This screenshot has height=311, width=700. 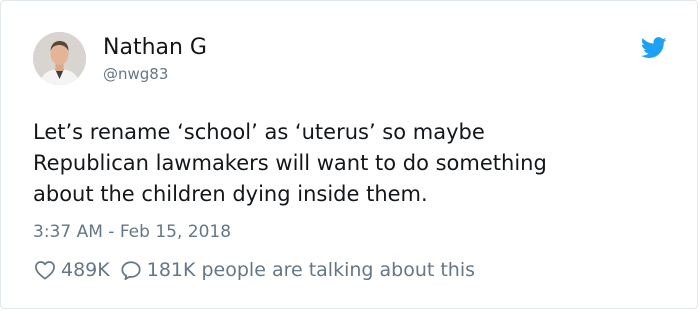 I want to click on like-button: 489K, so click(x=72, y=270).